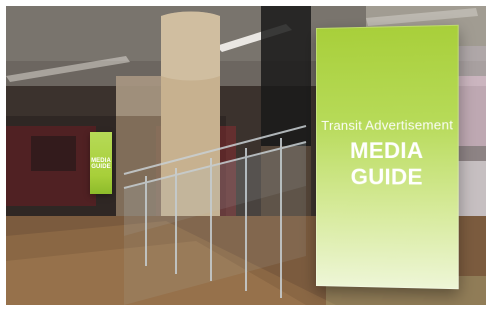 Image resolution: width=492 pixels, height=311 pixels. I want to click on small-billboard: MEDIA GUIDE, so click(101, 163).